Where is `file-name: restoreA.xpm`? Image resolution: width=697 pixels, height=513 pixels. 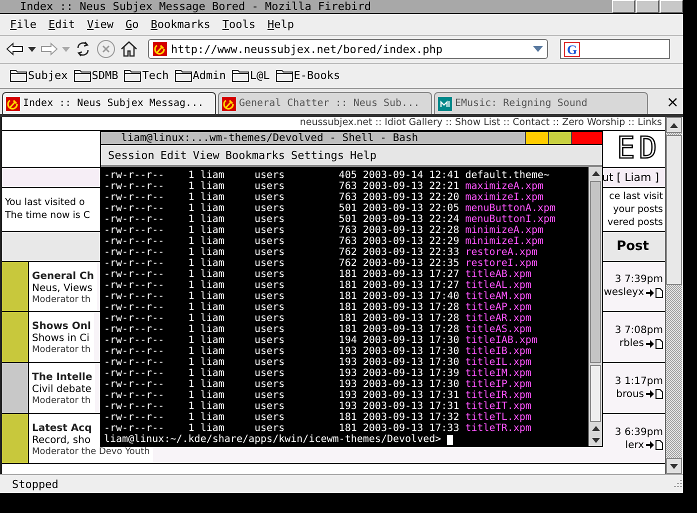 file-name: restoreA.xpm is located at coordinates (501, 252).